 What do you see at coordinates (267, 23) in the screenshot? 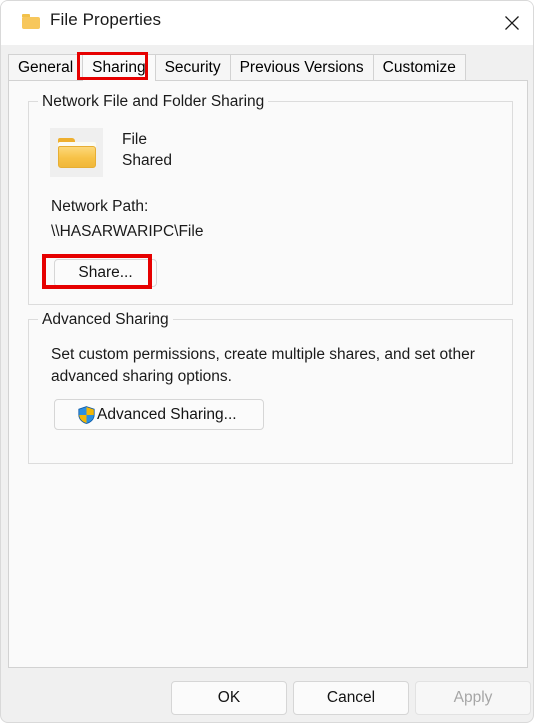
I see `titlebar: File Properties` at bounding box center [267, 23].